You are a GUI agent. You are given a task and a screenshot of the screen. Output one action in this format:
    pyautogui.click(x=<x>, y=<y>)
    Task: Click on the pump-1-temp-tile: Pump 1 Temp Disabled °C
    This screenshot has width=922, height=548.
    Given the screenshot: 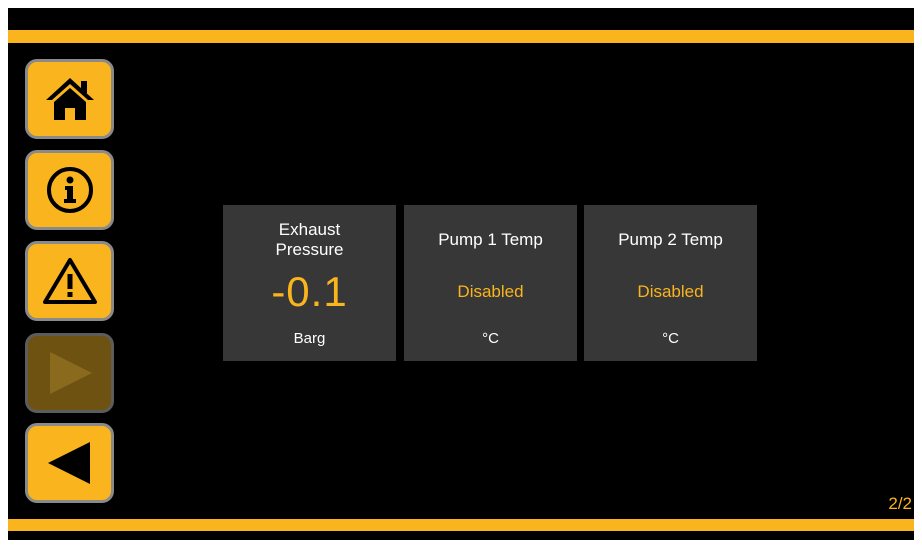 What is the action you would take?
    pyautogui.click(x=490, y=283)
    